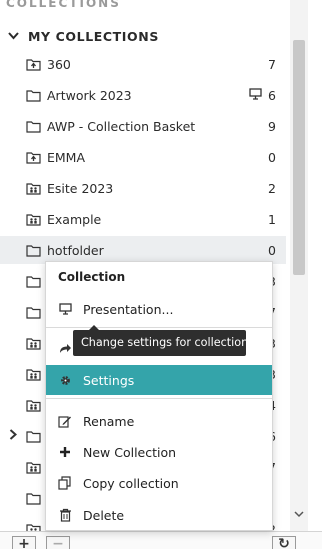 Image resolution: width=322 pixels, height=549 pixels. Describe the element at coordinates (143, 95) in the screenshot. I see `collection-row: Artwork 2023 6` at that location.